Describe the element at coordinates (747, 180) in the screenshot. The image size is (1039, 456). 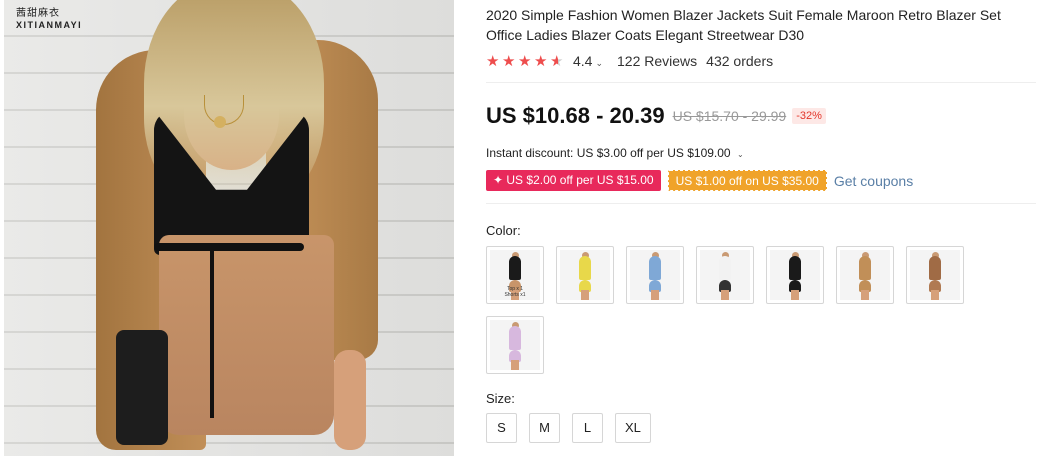
I see `coupon-badge-select: US $1.00 off on US $35.00` at that location.